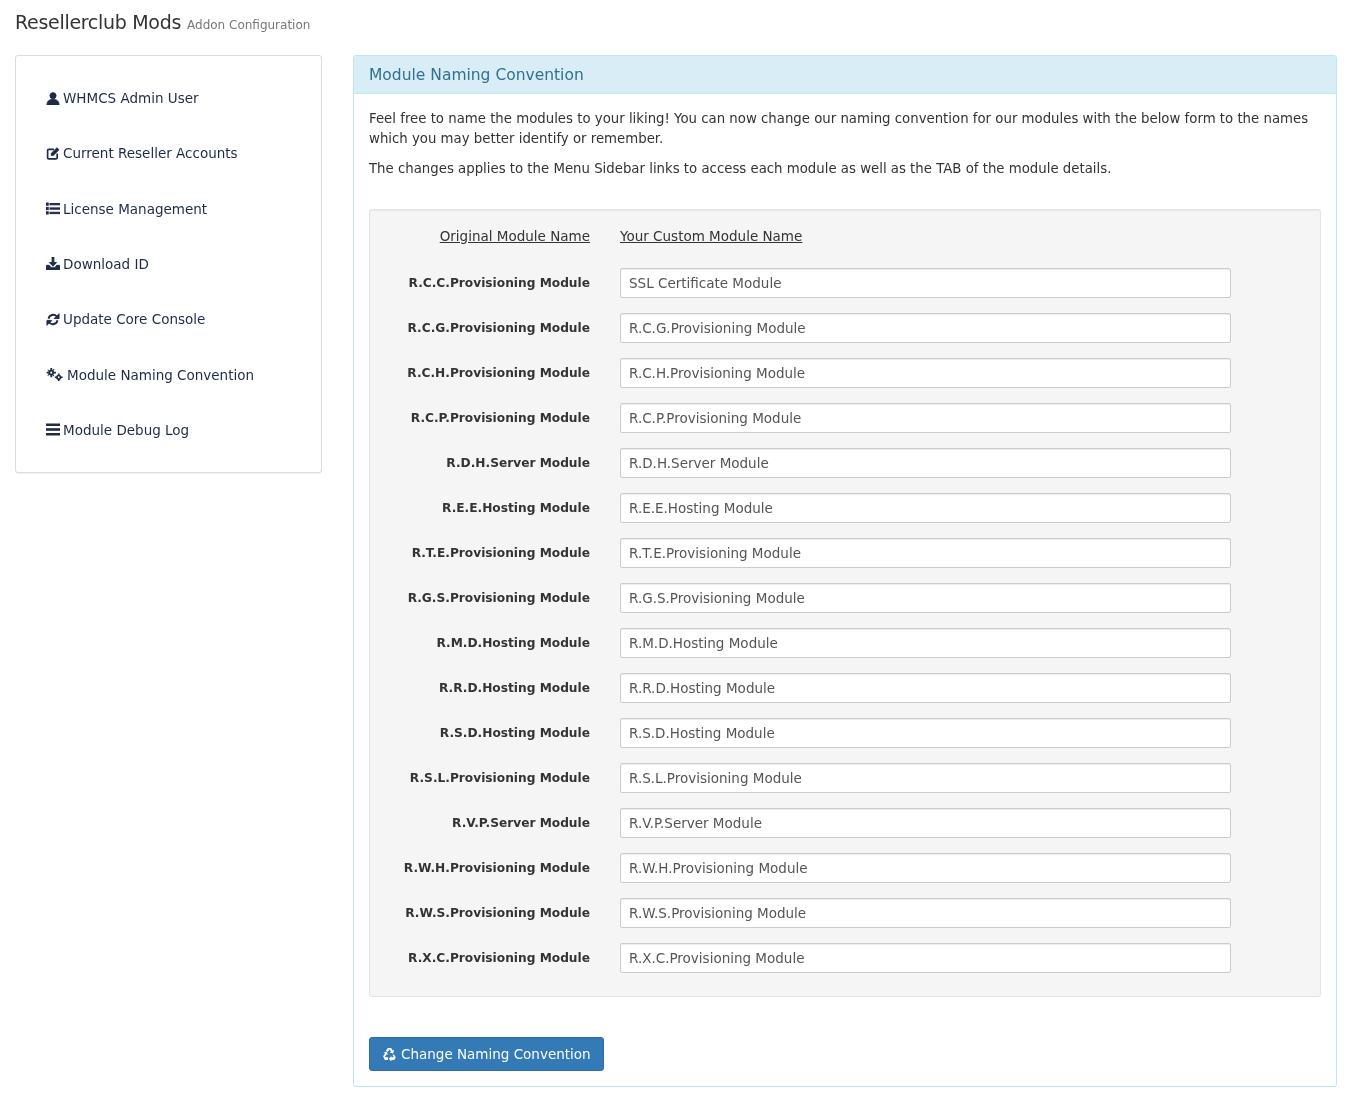 Image resolution: width=1352 pixels, height=1109 pixels. Describe the element at coordinates (53, 319) in the screenshot. I see `refresh-icon` at that location.